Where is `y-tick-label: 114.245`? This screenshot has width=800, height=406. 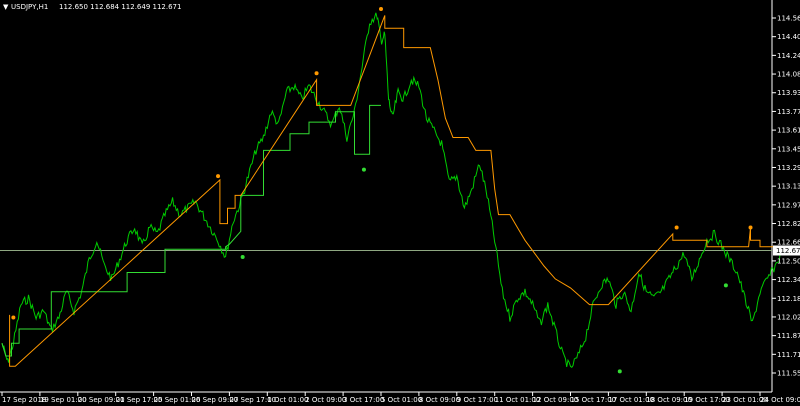 y-tick-label: 114.245 is located at coordinates (788, 56).